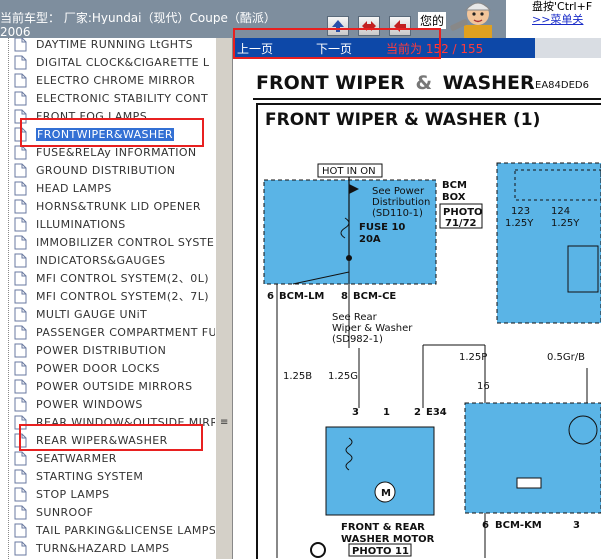  Describe the element at coordinates (73, 494) in the screenshot. I see `tree-item-label: STOP LAMPS` at that location.